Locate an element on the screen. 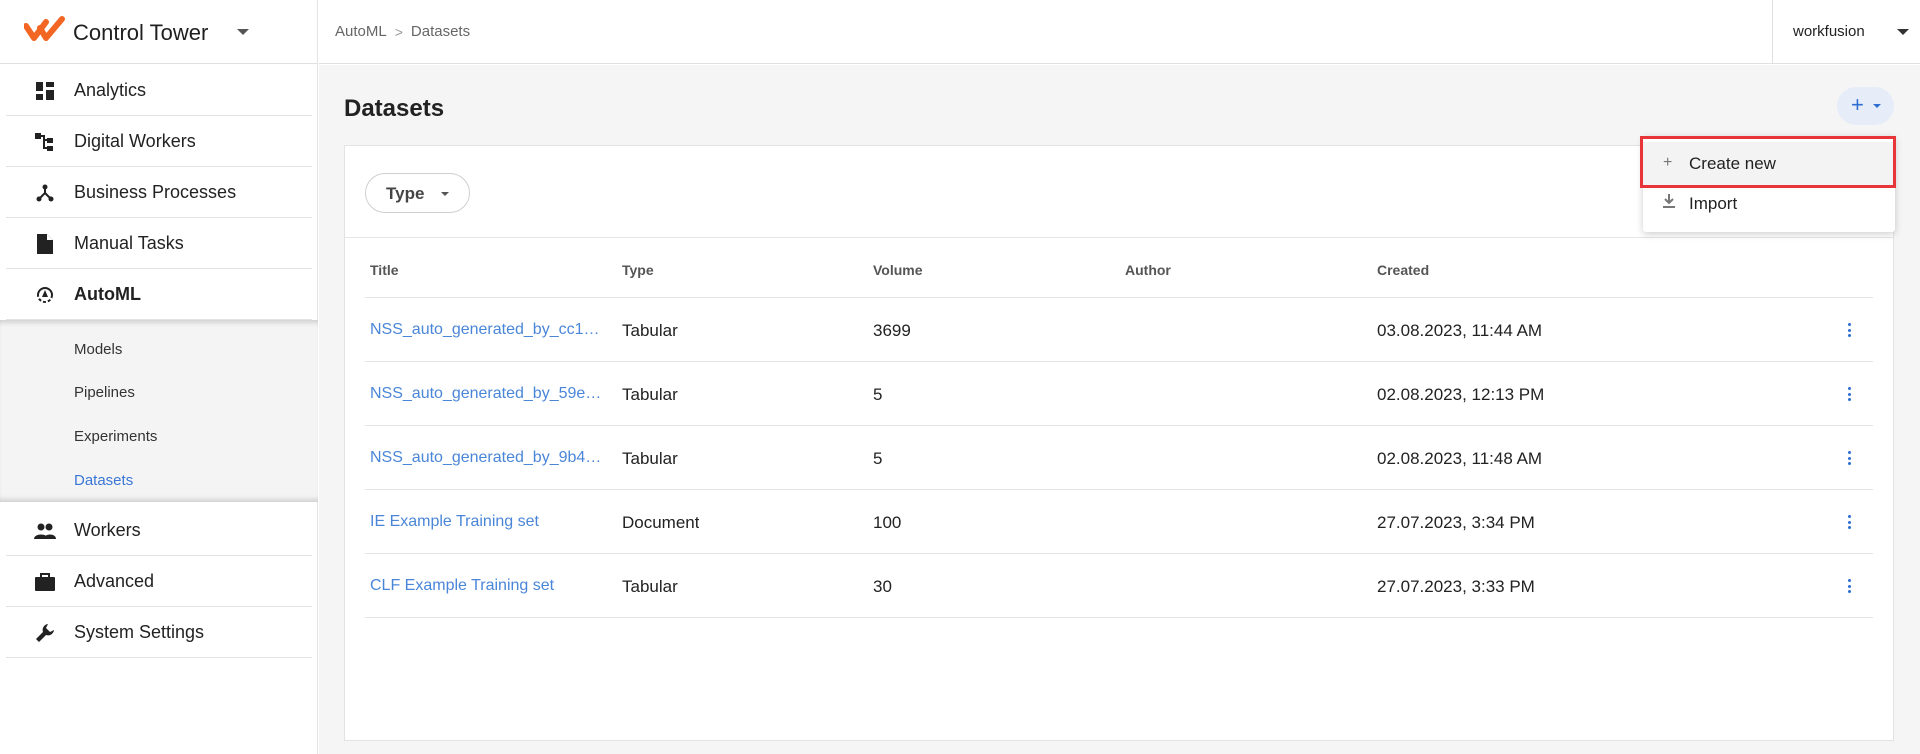  sidebar-item-label: Workers is located at coordinates (107, 530).